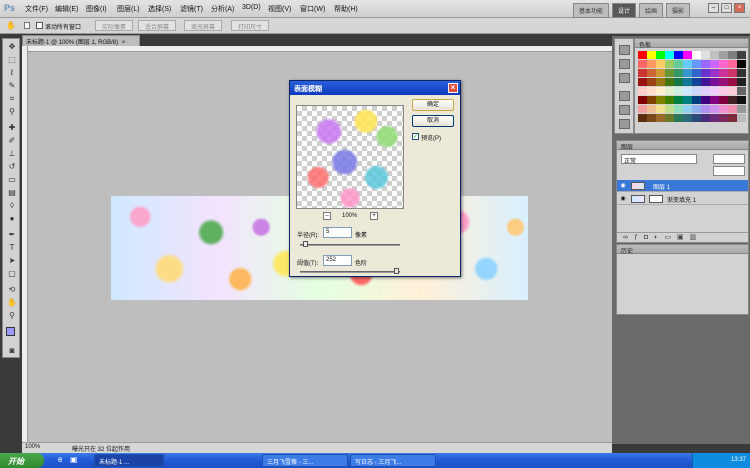  Describe the element at coordinates (312, 9) in the screenshot. I see `menu-window: 窗口(W)` at that location.